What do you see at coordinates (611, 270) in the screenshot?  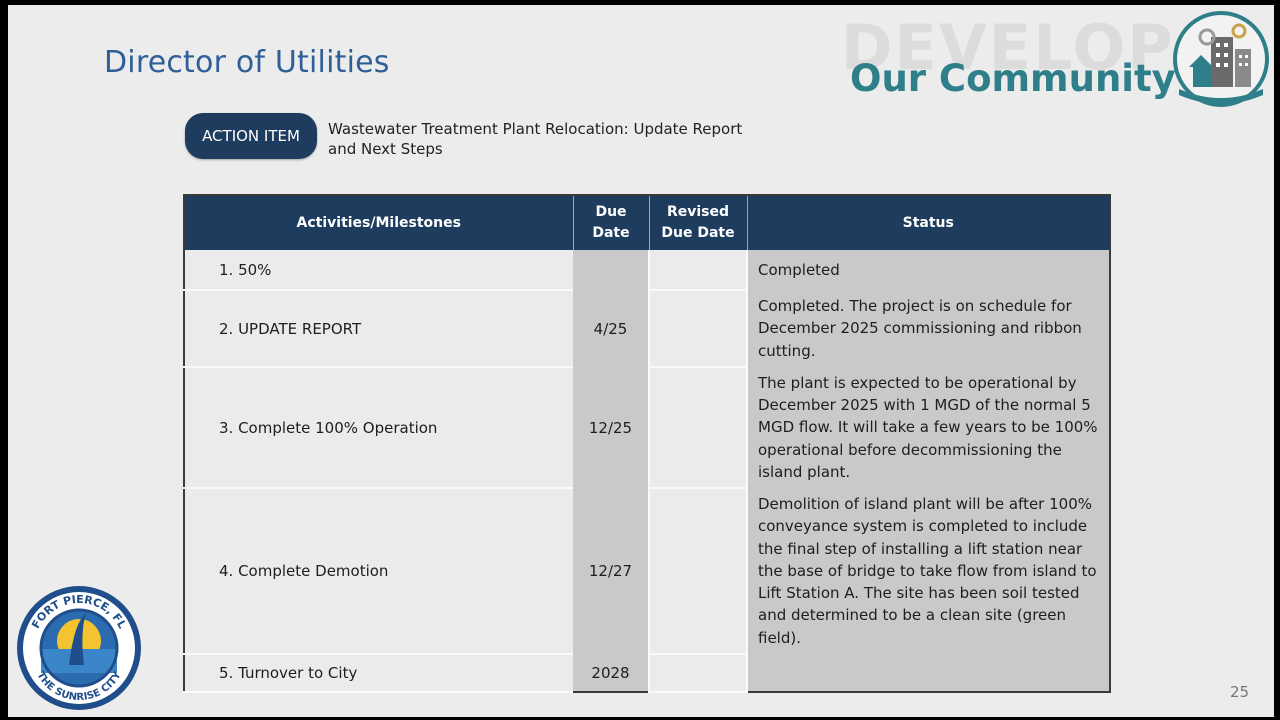 I see `due-date-cell` at bounding box center [611, 270].